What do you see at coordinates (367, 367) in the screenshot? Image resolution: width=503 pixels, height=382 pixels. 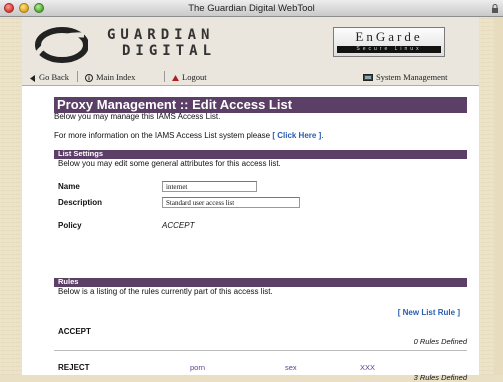 I see `rule-entry-xxx: XXX` at bounding box center [367, 367].